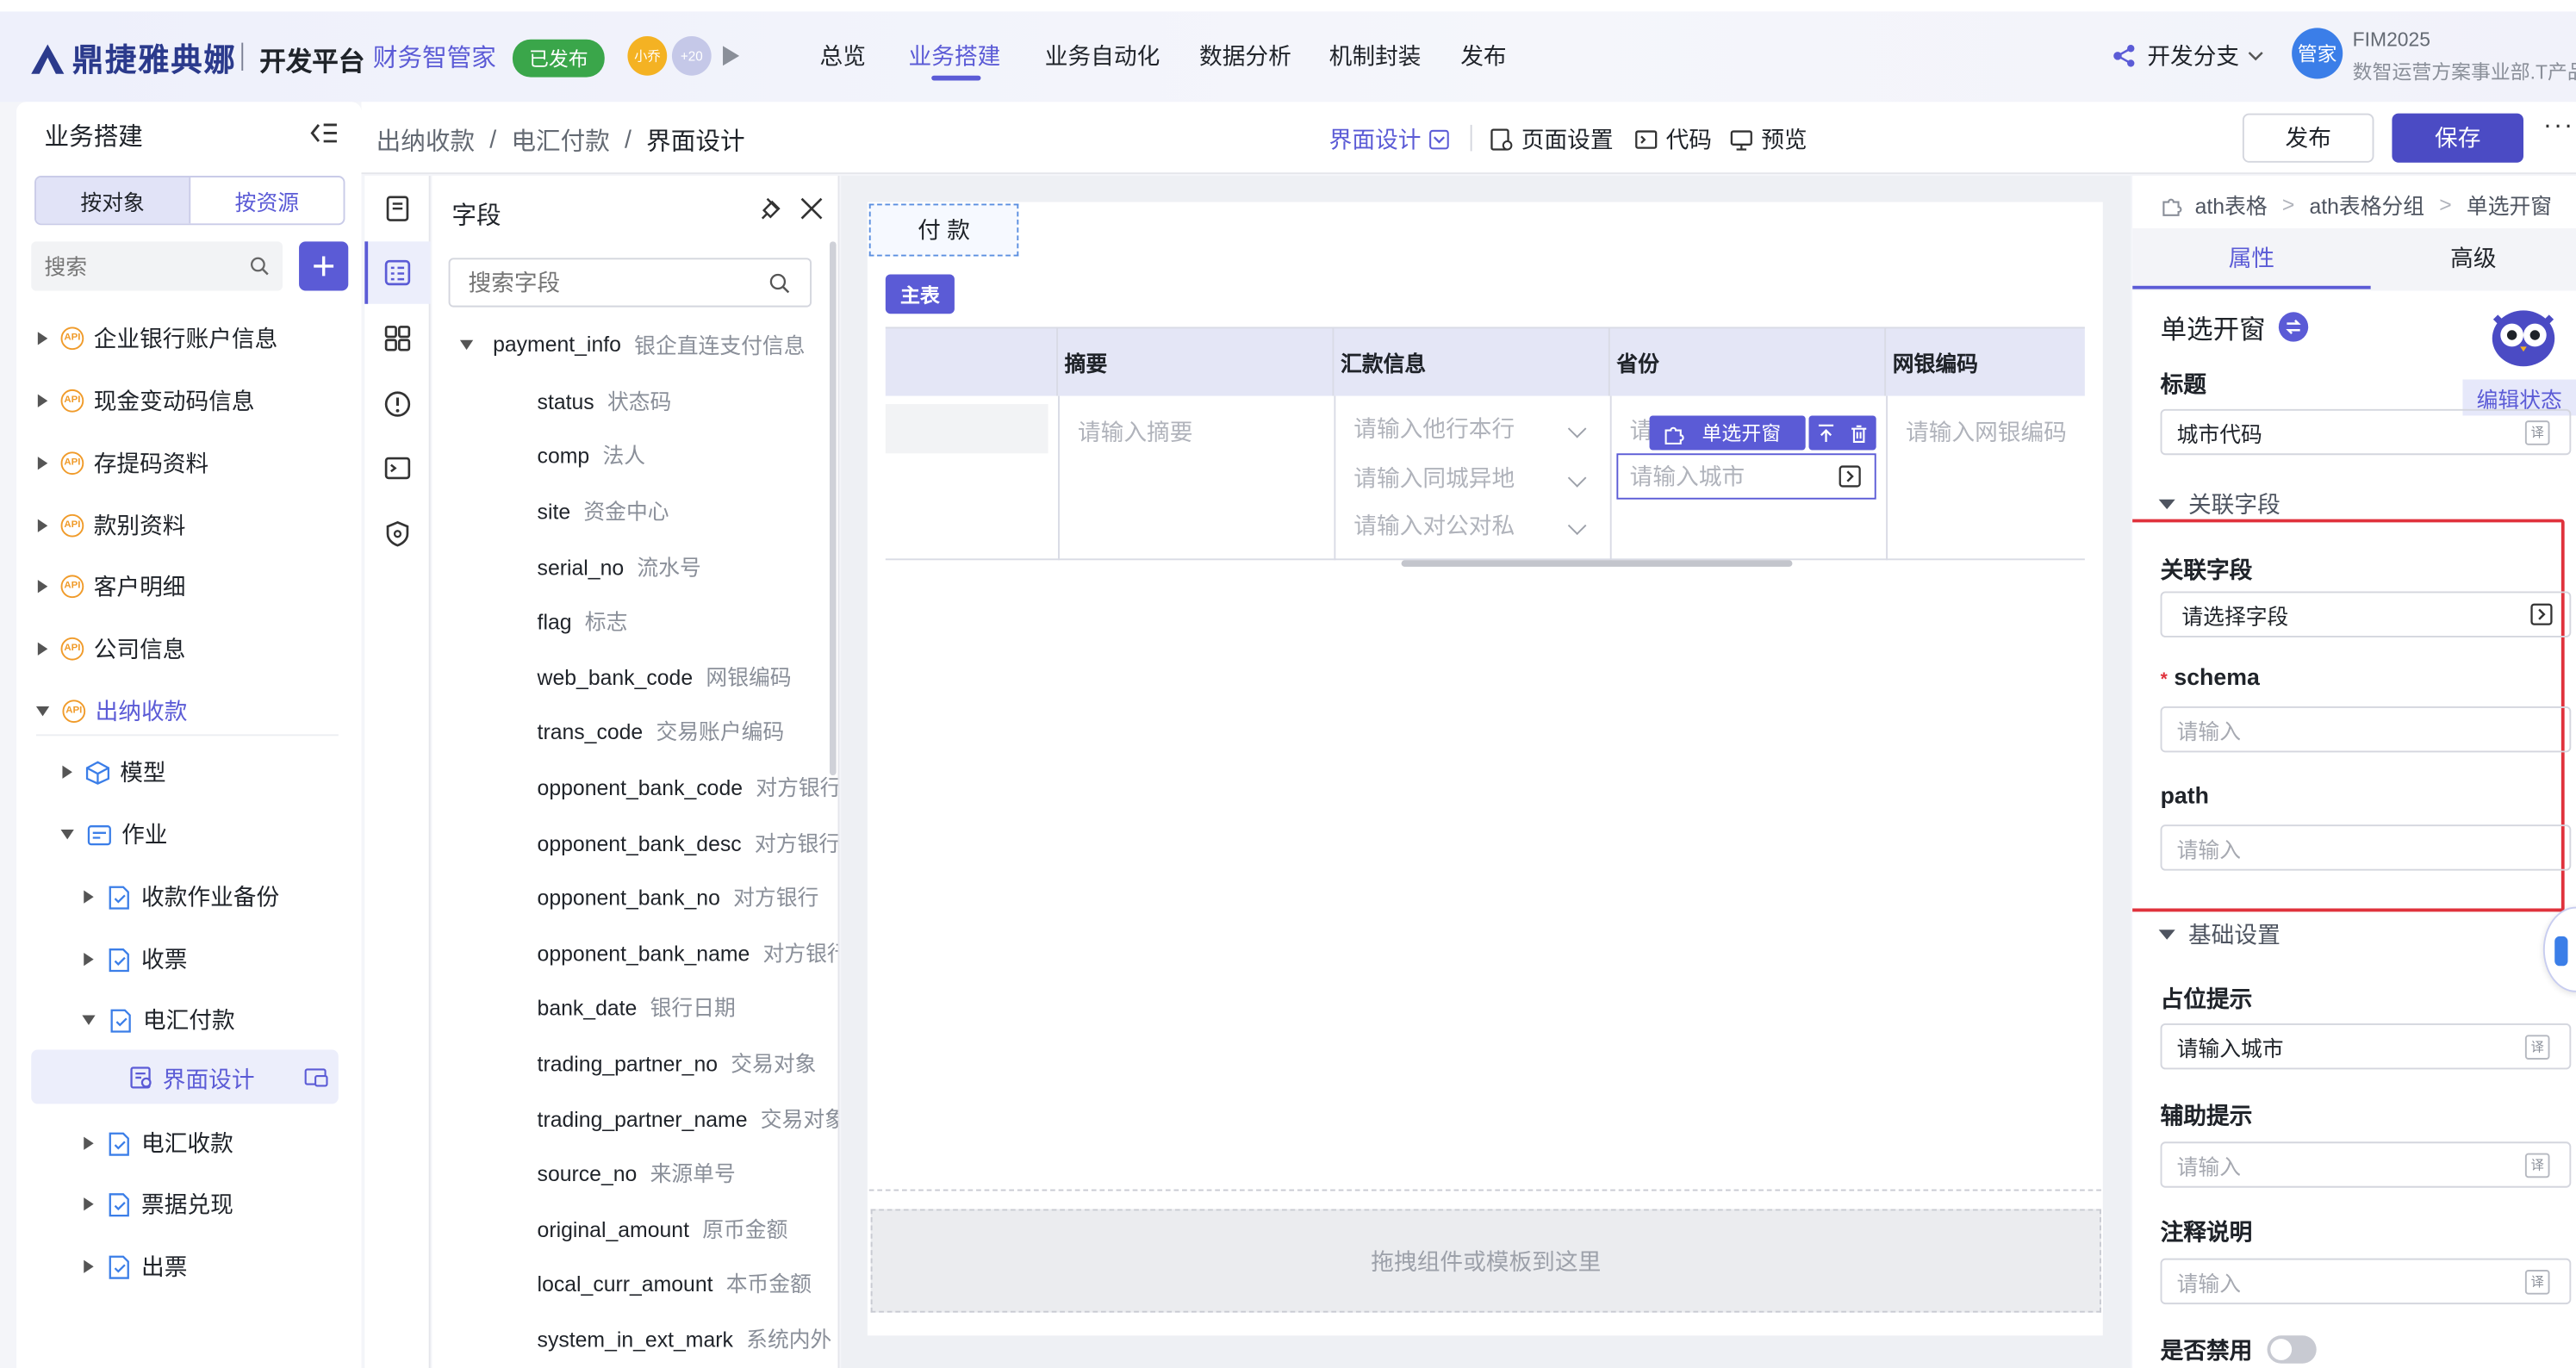  I want to click on remit-select-2: 请输入同城异地, so click(1470, 478).